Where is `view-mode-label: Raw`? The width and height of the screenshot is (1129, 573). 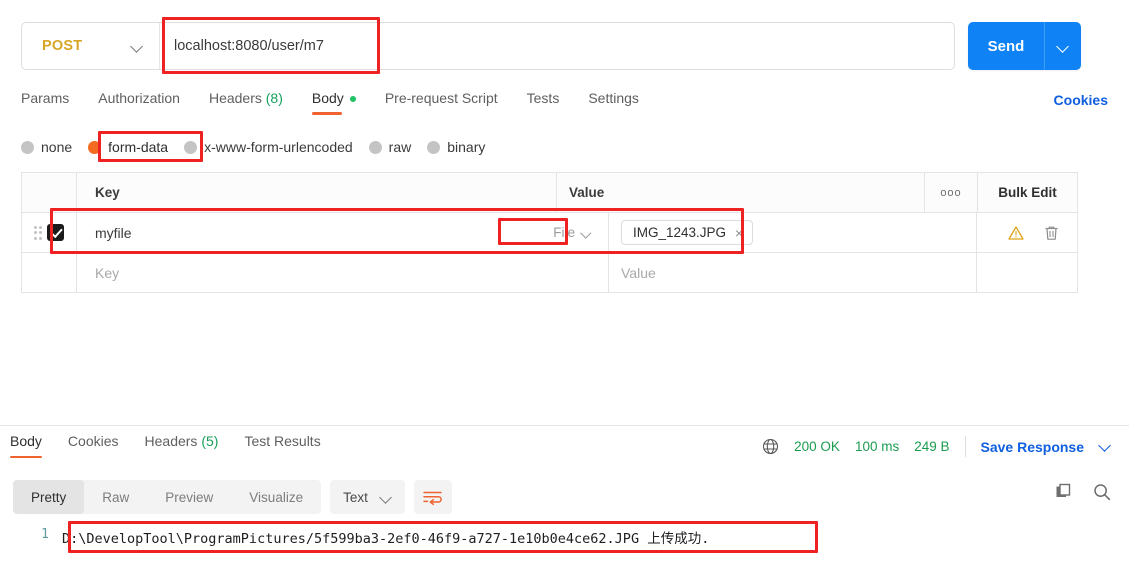
view-mode-label: Raw is located at coordinates (116, 497).